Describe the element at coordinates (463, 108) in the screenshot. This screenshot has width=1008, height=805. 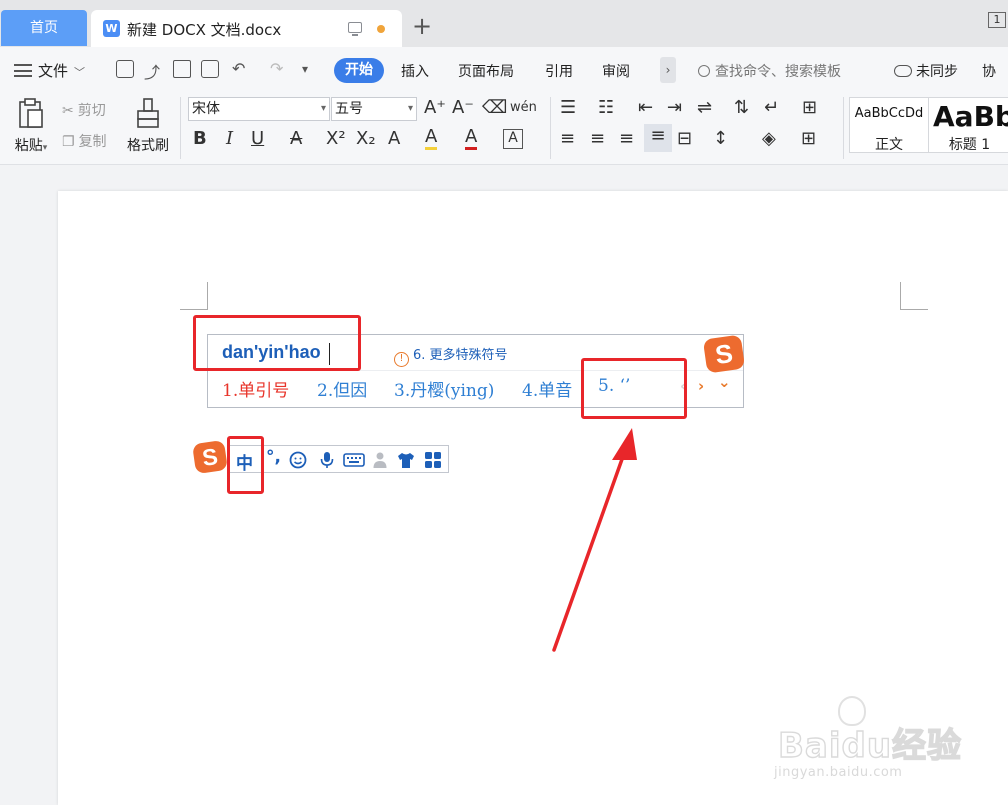
I see `shrink-font-button: A⁻` at that location.